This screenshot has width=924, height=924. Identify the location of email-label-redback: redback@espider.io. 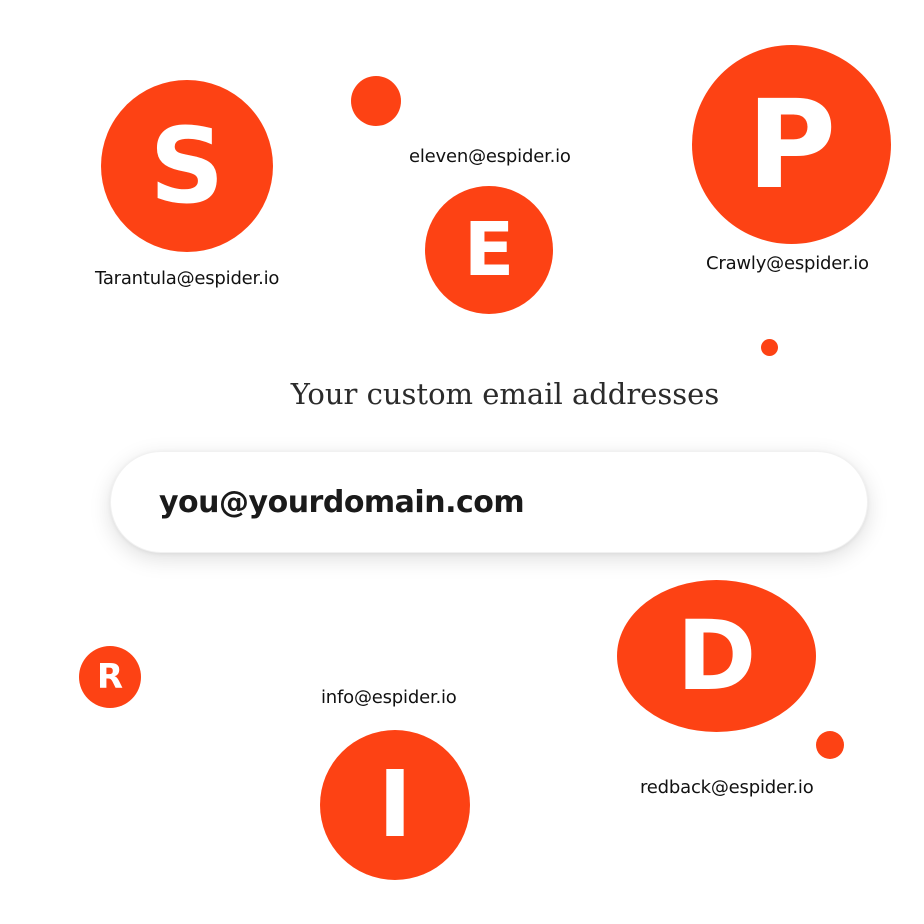
(727, 787).